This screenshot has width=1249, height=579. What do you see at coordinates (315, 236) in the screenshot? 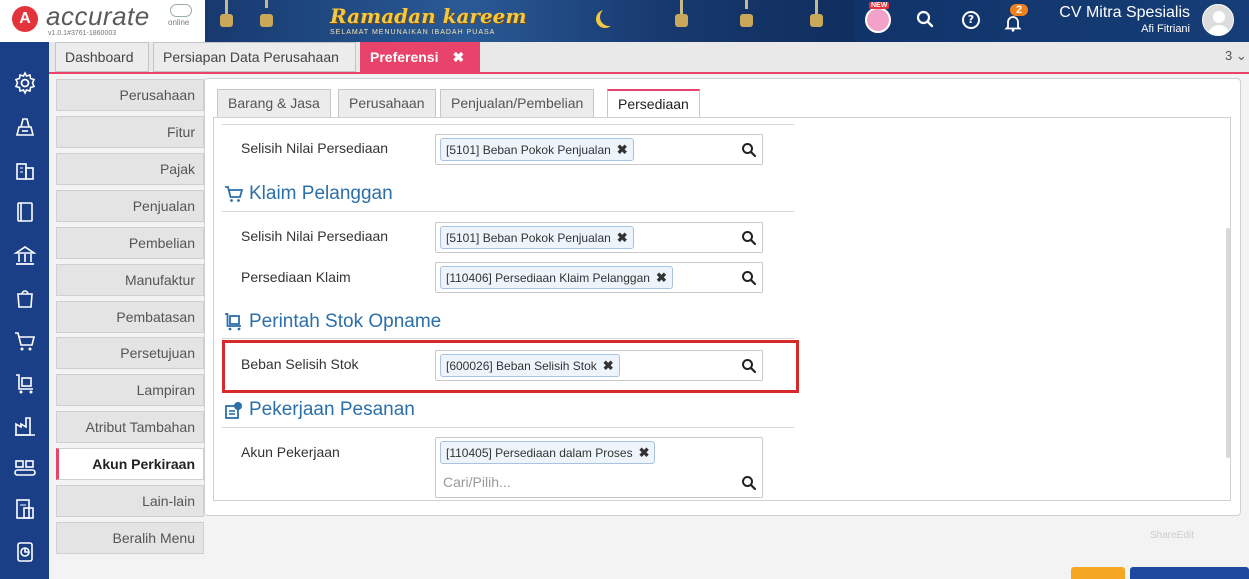
I see `field-label-selisih-nilai-klaim: Selisih Nilai Persediaan` at bounding box center [315, 236].